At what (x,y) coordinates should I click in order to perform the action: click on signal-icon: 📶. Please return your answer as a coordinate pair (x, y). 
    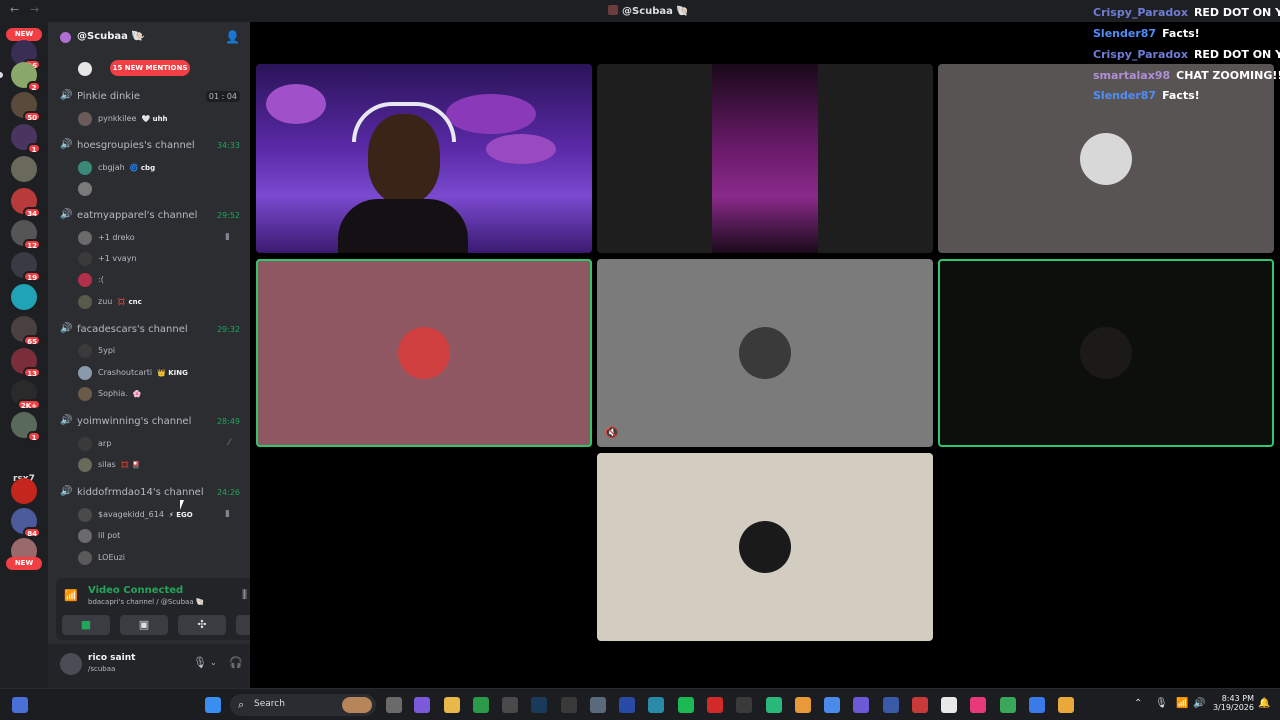
    Looking at the image, I should click on (71, 595).